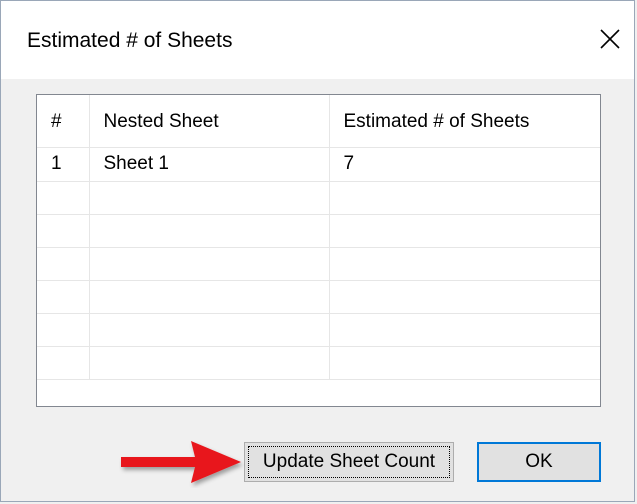  Describe the element at coordinates (464, 121) in the screenshot. I see `column-header-estimated-sheets: Estimated # of Sheets` at that location.